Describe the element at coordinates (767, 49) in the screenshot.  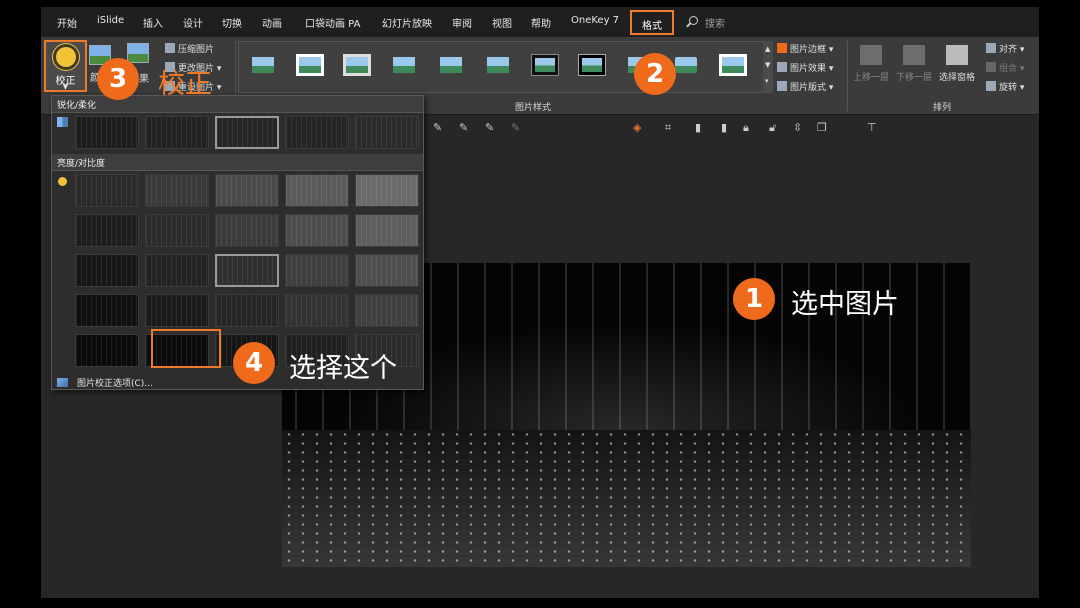
I see `chevron-up-icon: ▲` at that location.